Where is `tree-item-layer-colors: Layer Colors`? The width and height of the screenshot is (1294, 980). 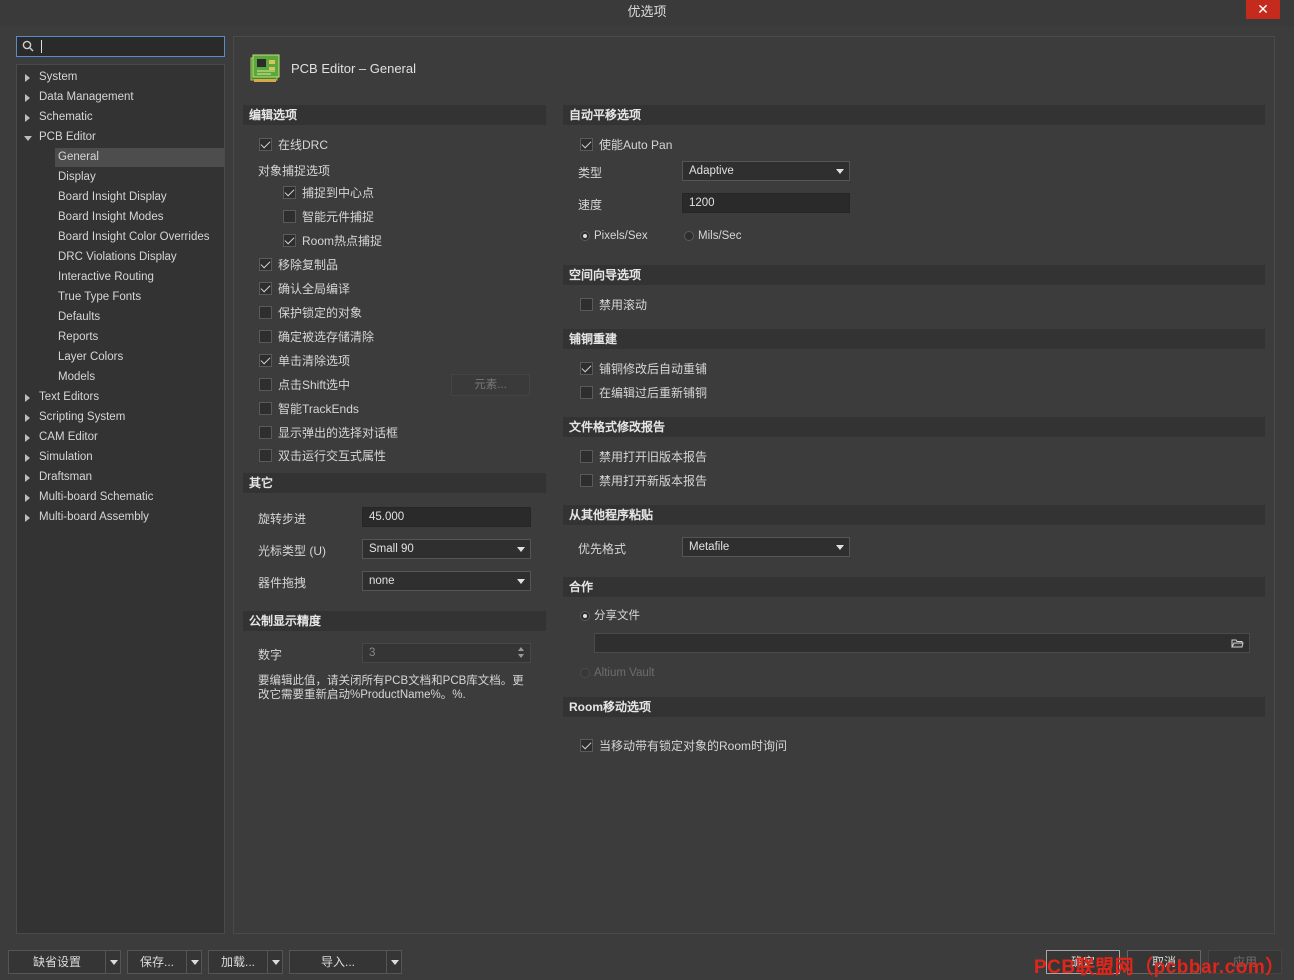
tree-item-layer-colors: Layer Colors is located at coordinates (120, 357).